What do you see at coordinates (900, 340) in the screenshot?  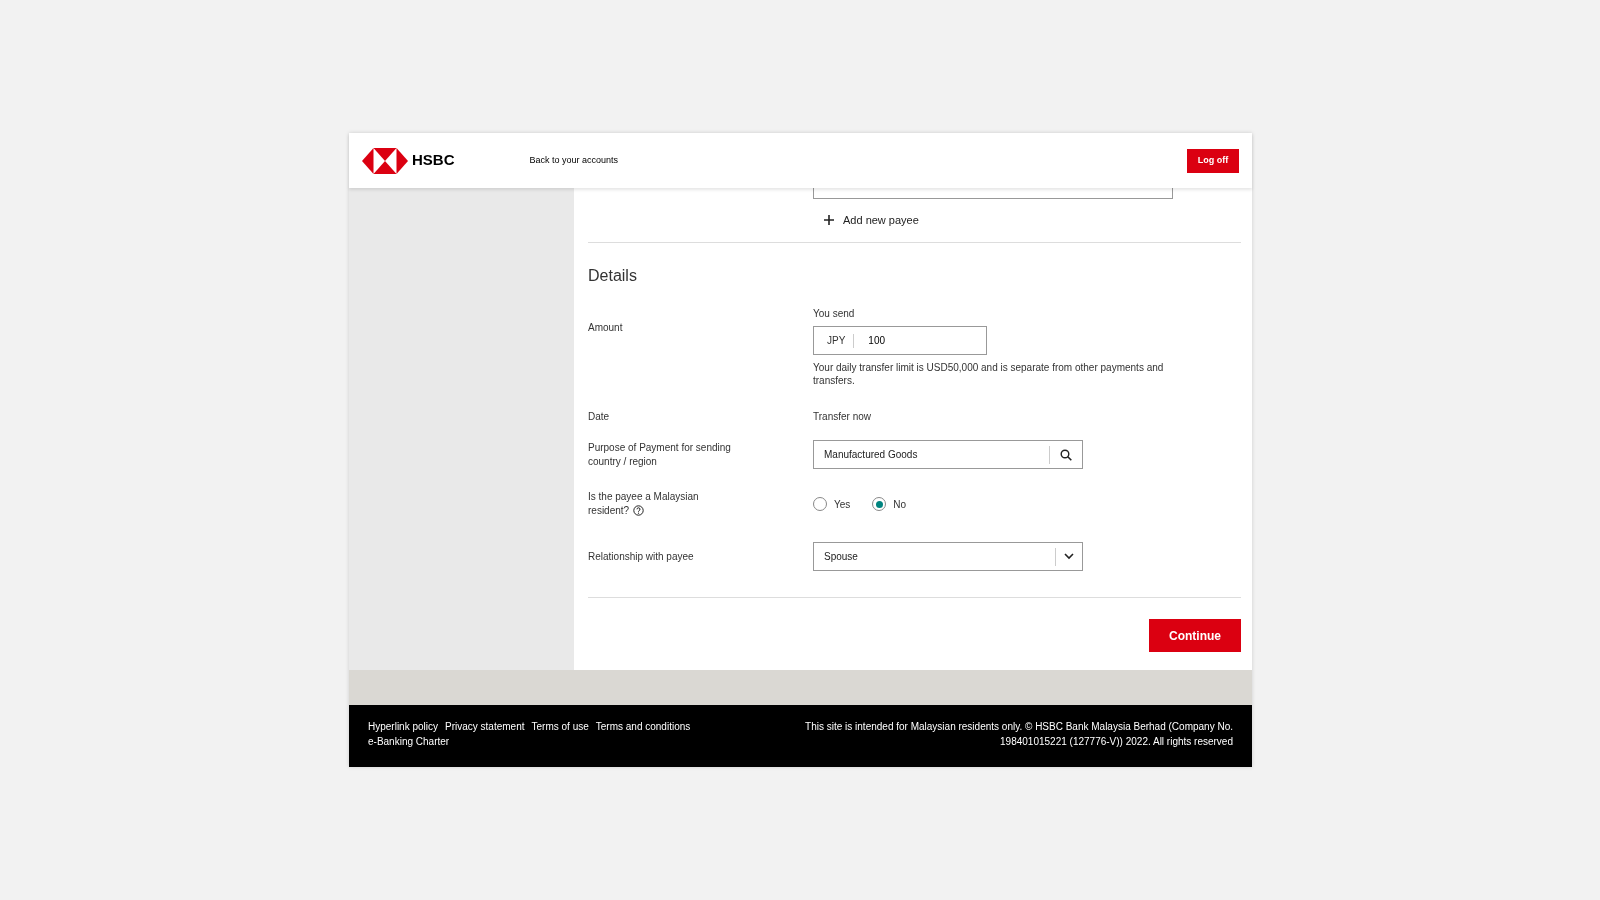 I see `amount-field: JPY 100` at bounding box center [900, 340].